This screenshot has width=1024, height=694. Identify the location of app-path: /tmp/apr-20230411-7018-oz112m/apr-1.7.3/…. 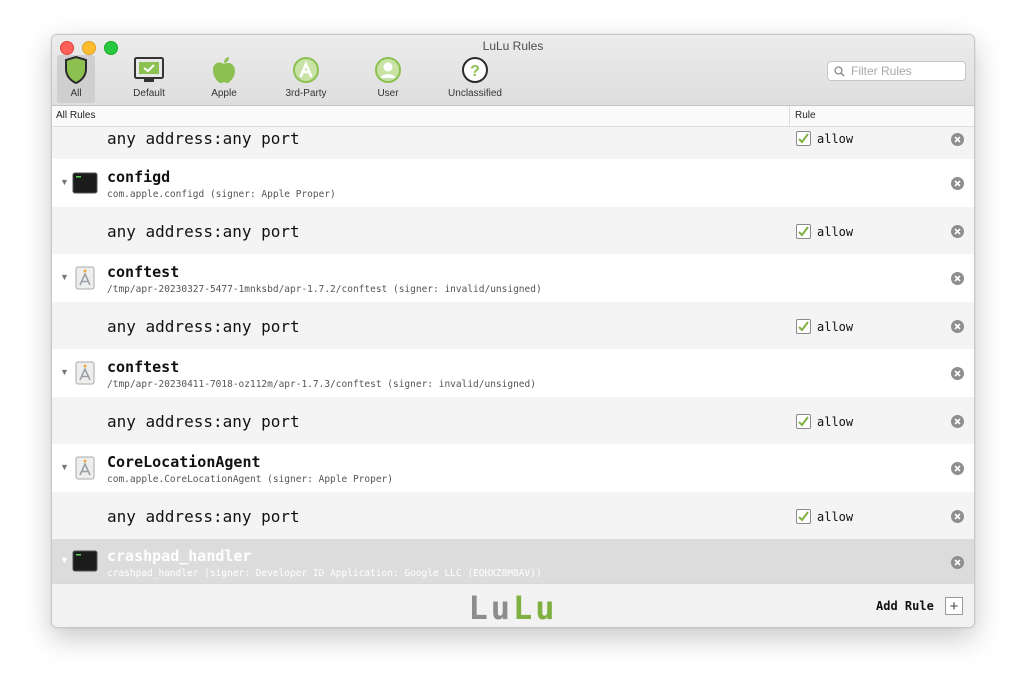
(321, 384).